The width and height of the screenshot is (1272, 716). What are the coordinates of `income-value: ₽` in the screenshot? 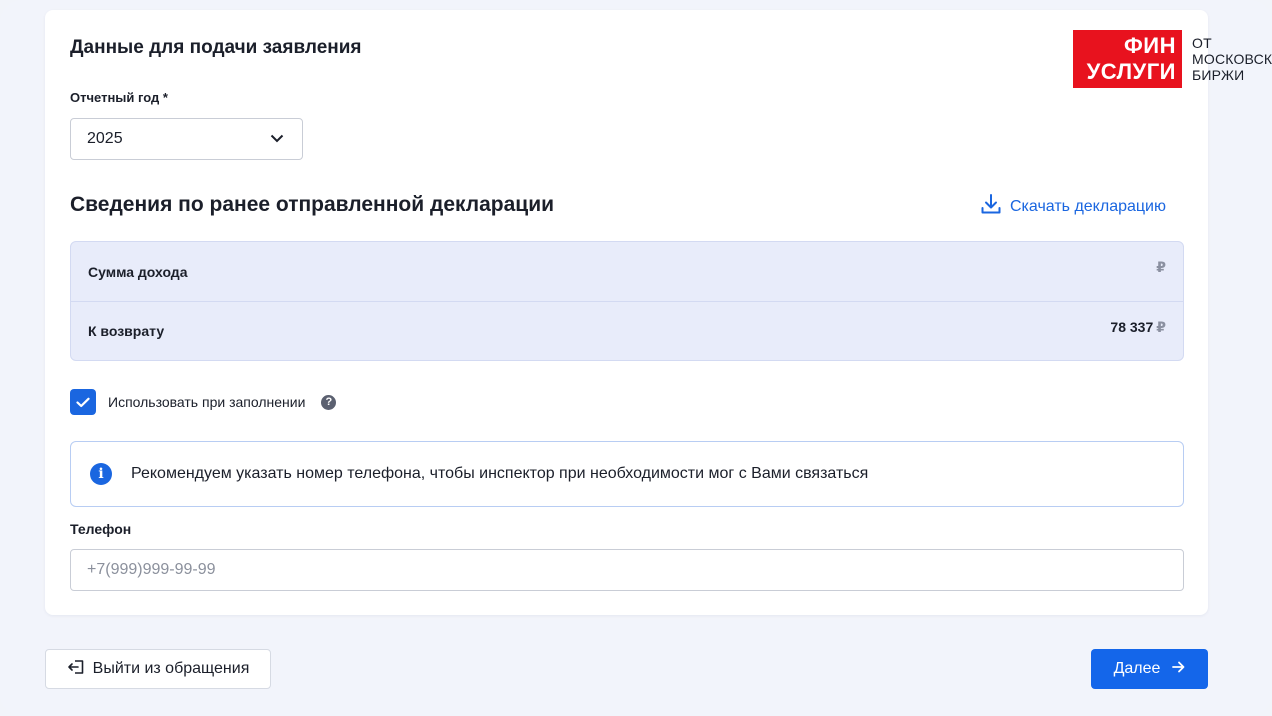 It's located at (1159, 267).